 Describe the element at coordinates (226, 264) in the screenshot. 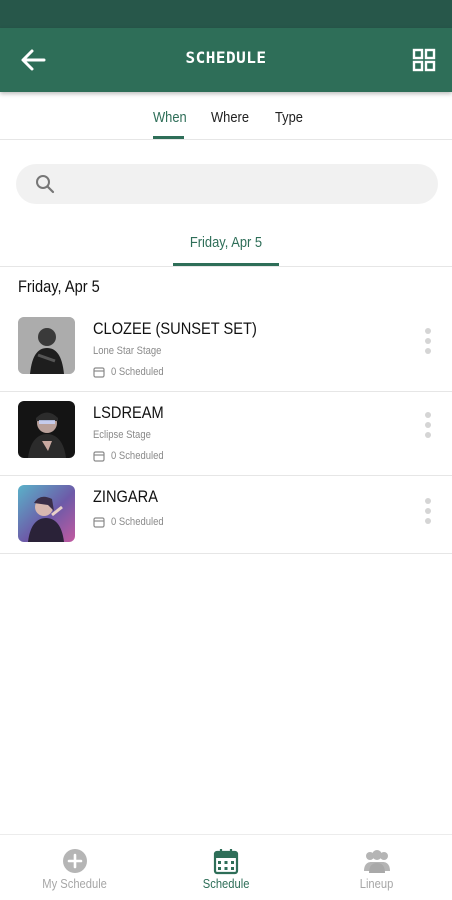

I see `date-tab-indicator` at that location.